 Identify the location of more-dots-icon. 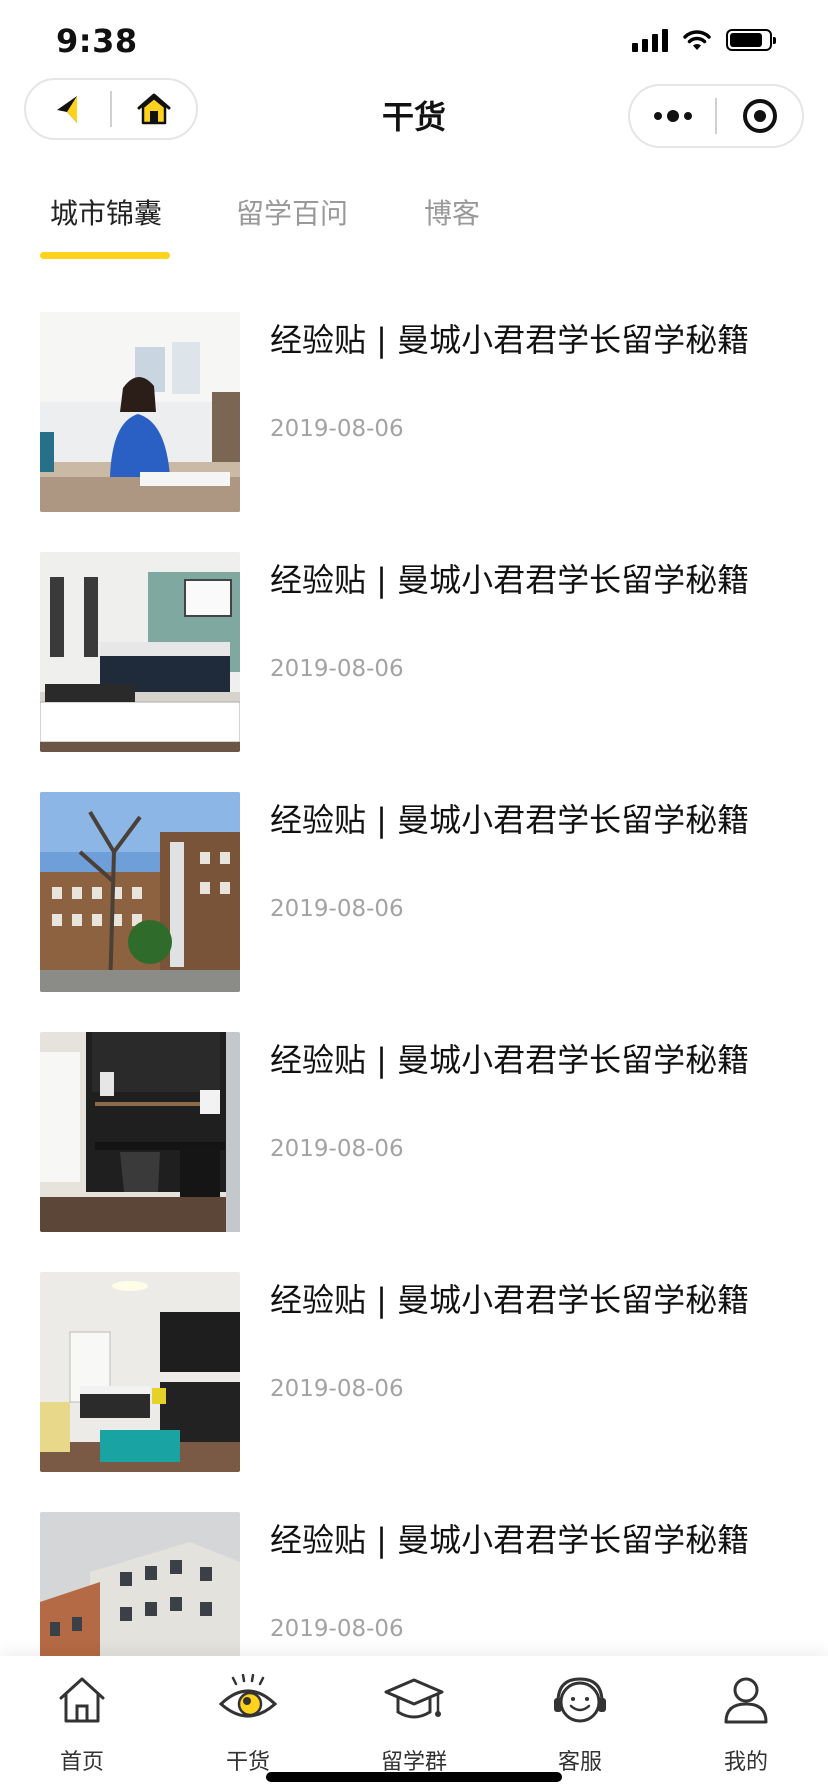
(672, 116).